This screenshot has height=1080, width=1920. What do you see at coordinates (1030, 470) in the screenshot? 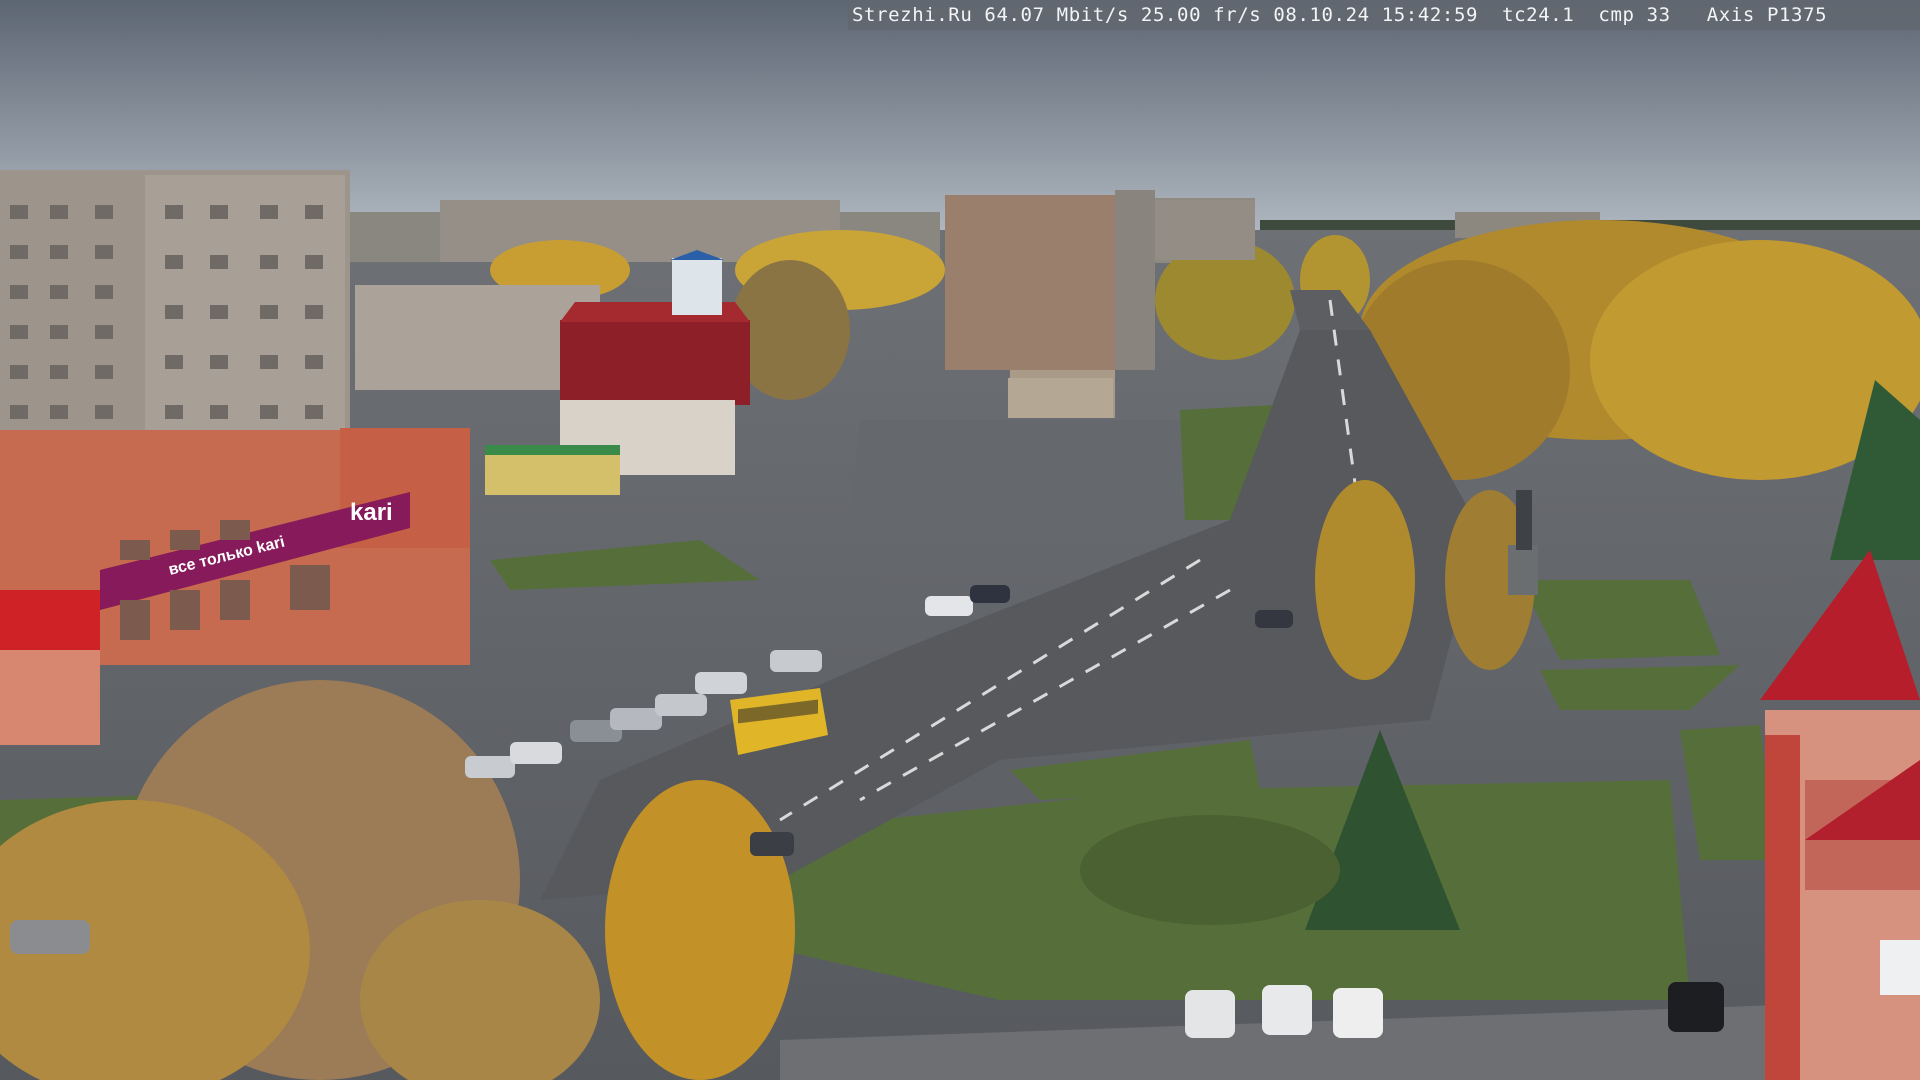
I see `plaza` at bounding box center [1030, 470].